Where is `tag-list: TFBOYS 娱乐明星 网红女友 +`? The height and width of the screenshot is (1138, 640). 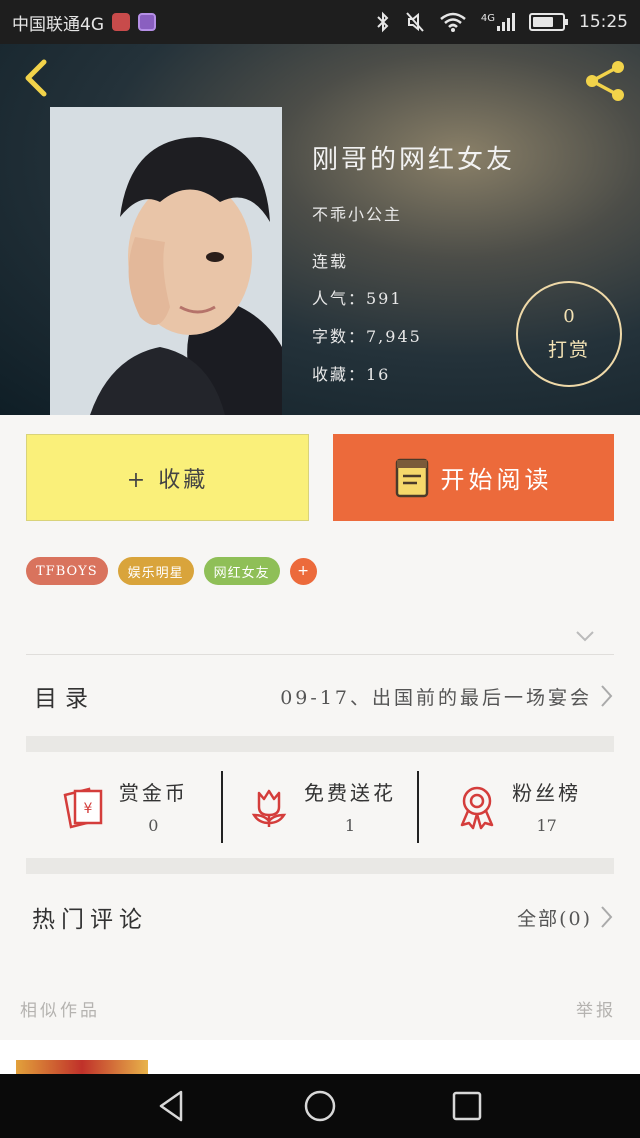
tag-list: TFBOYS 娱乐明星 网红女友 + is located at coordinates (171, 571).